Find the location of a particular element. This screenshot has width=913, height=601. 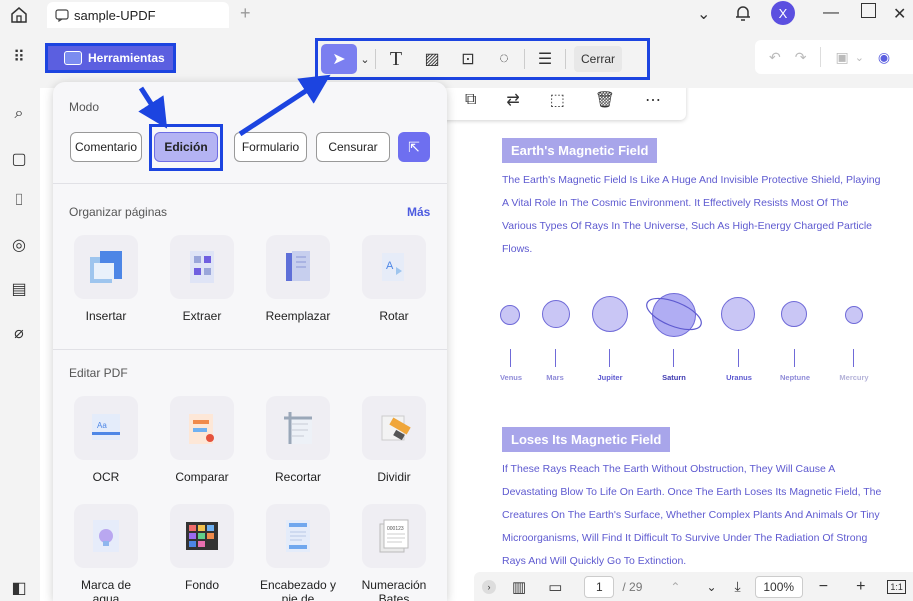

settings-sliders-icon: ☰ is located at coordinates (545, 59).